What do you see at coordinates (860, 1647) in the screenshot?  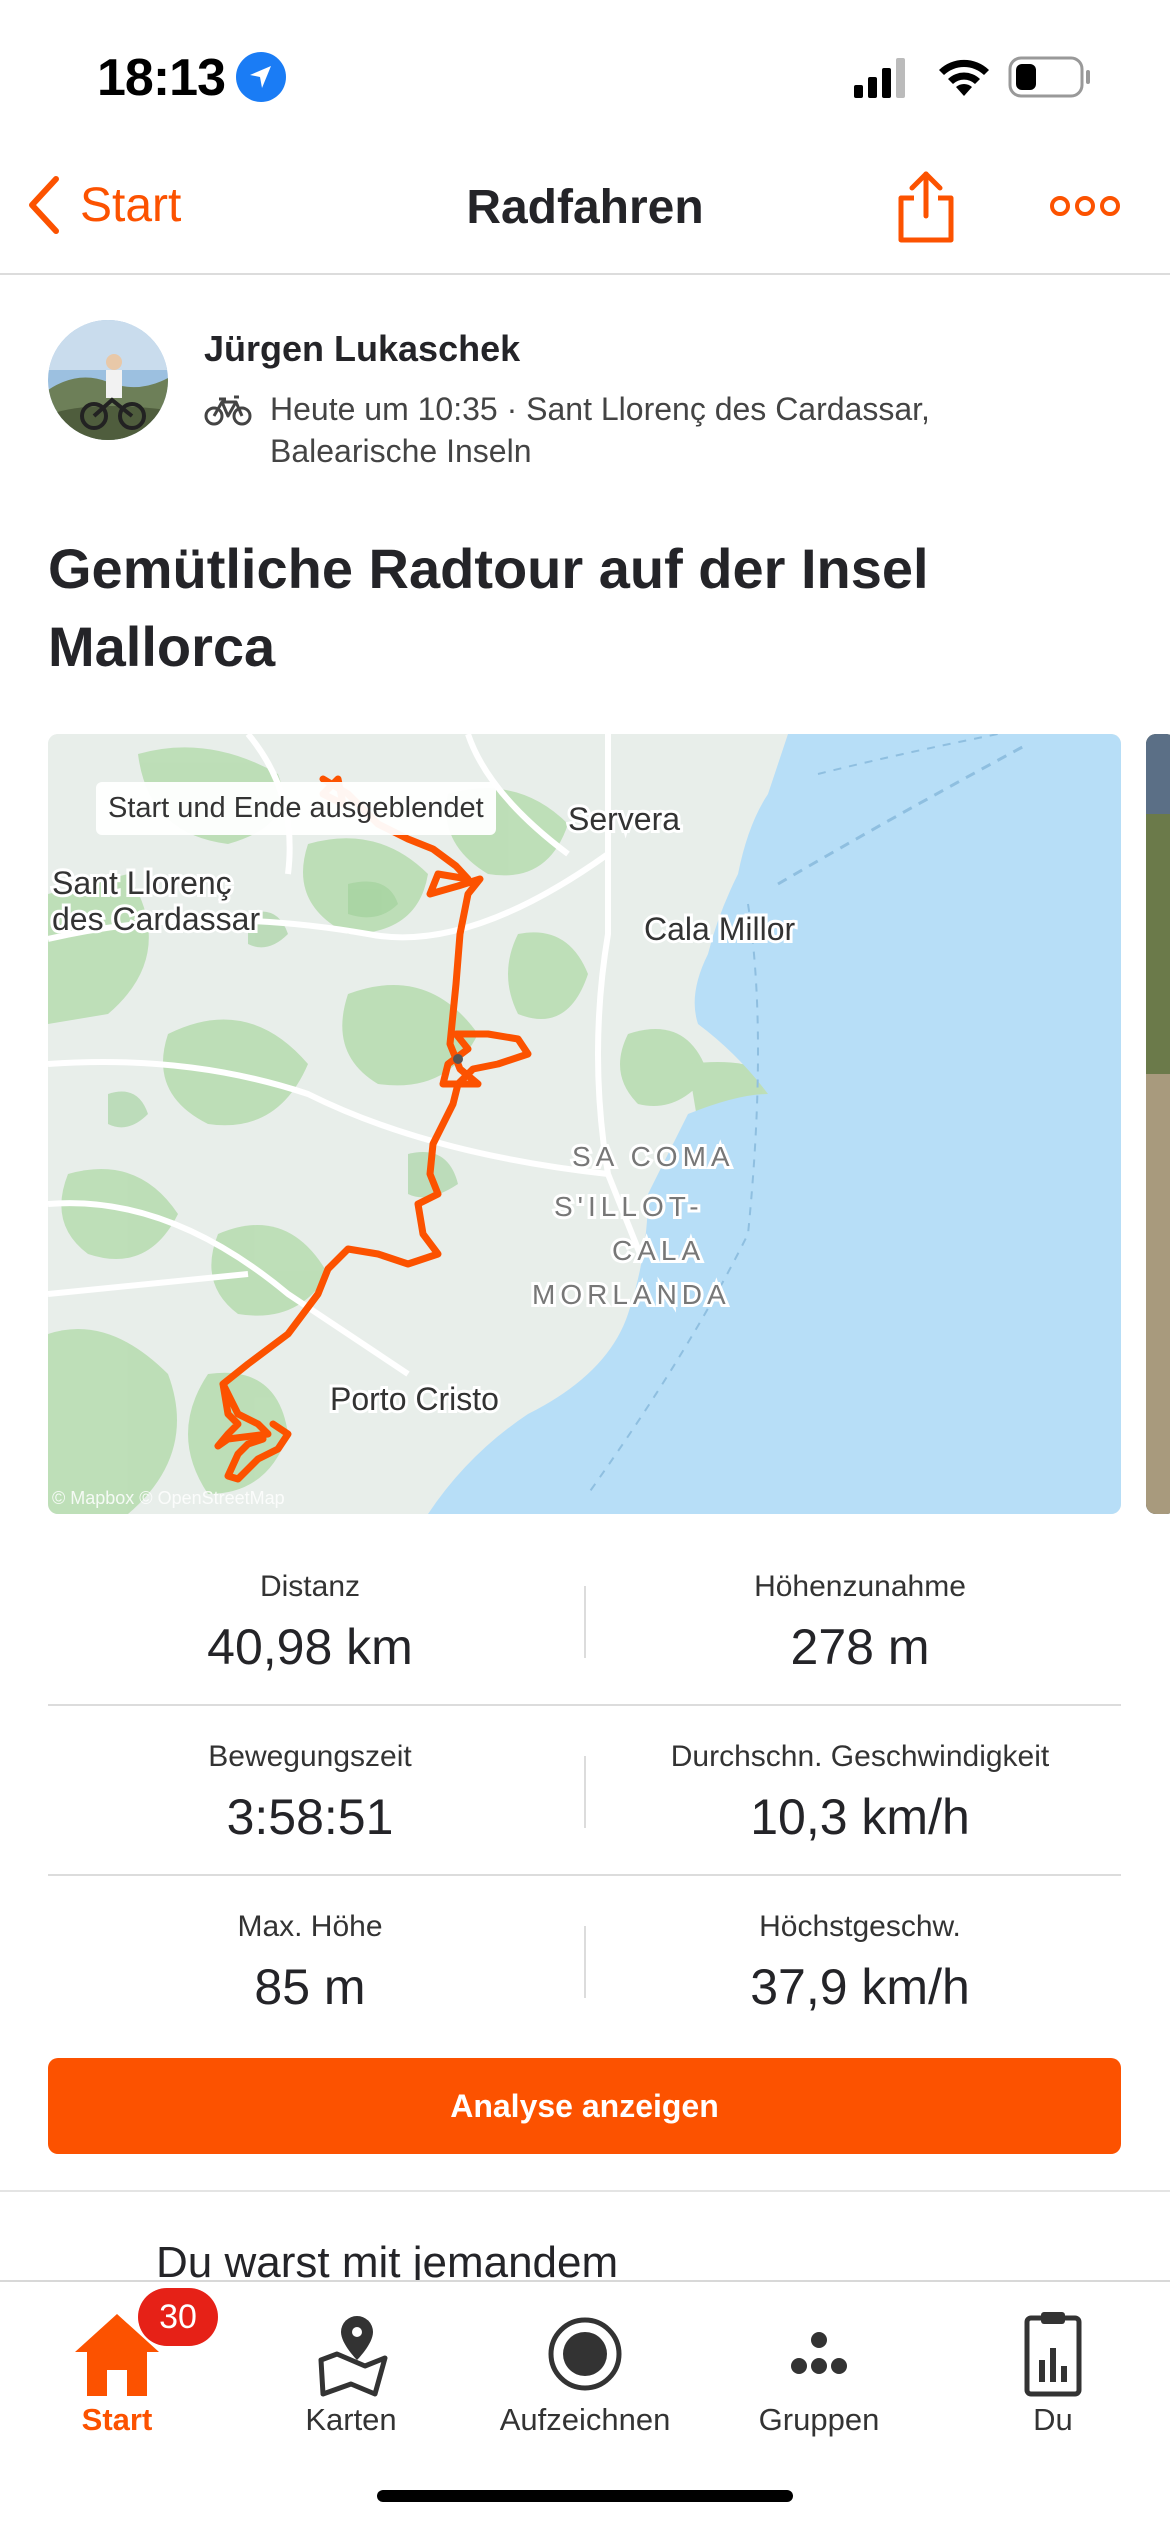 I see `stat-value-elevation-gain: 278 m` at bounding box center [860, 1647].